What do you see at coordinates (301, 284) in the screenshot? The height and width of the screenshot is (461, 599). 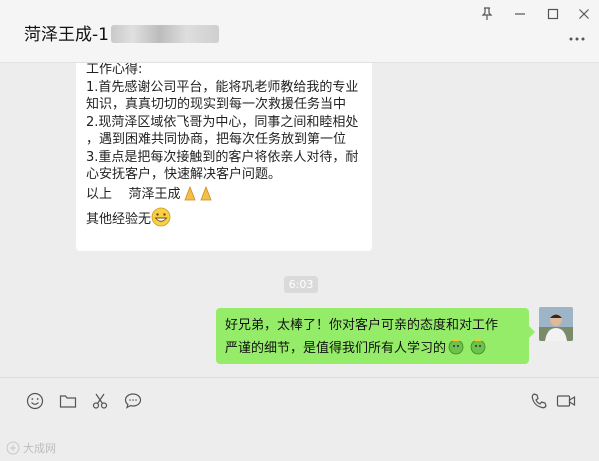 I see `message-timestamp: 6:03` at bounding box center [301, 284].